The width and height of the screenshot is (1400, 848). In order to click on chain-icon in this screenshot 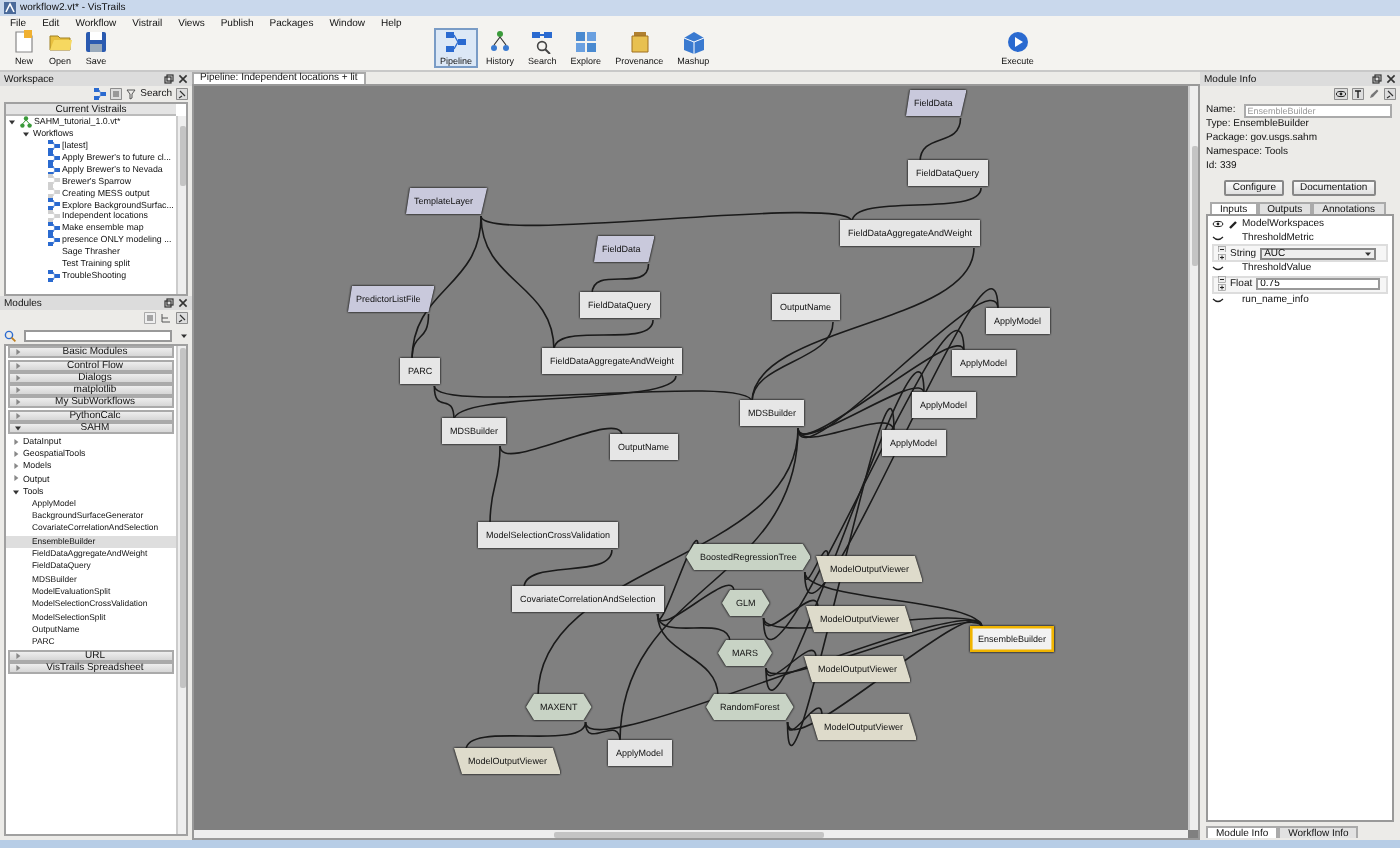, I will do `click(1233, 224)`.